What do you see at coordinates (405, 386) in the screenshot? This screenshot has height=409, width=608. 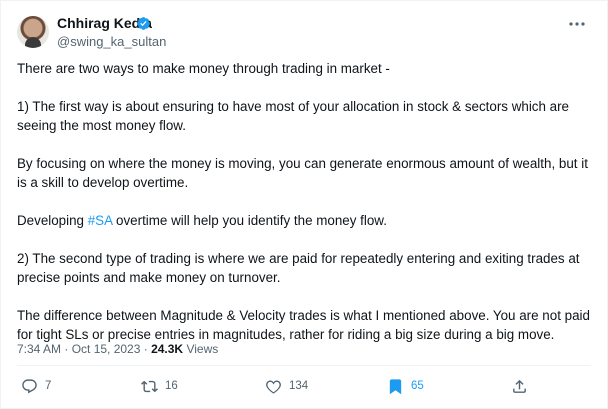 I see `bookmark-button: 65` at bounding box center [405, 386].